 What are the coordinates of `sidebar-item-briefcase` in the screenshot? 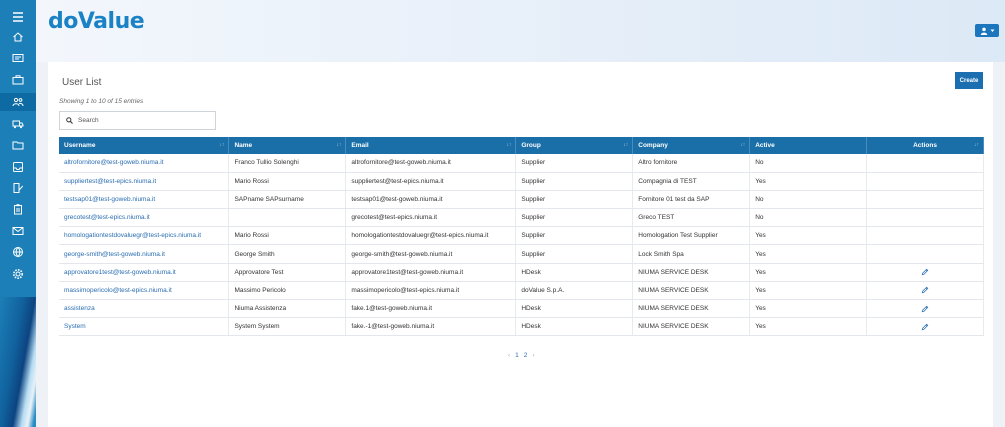 It's located at (18, 80).